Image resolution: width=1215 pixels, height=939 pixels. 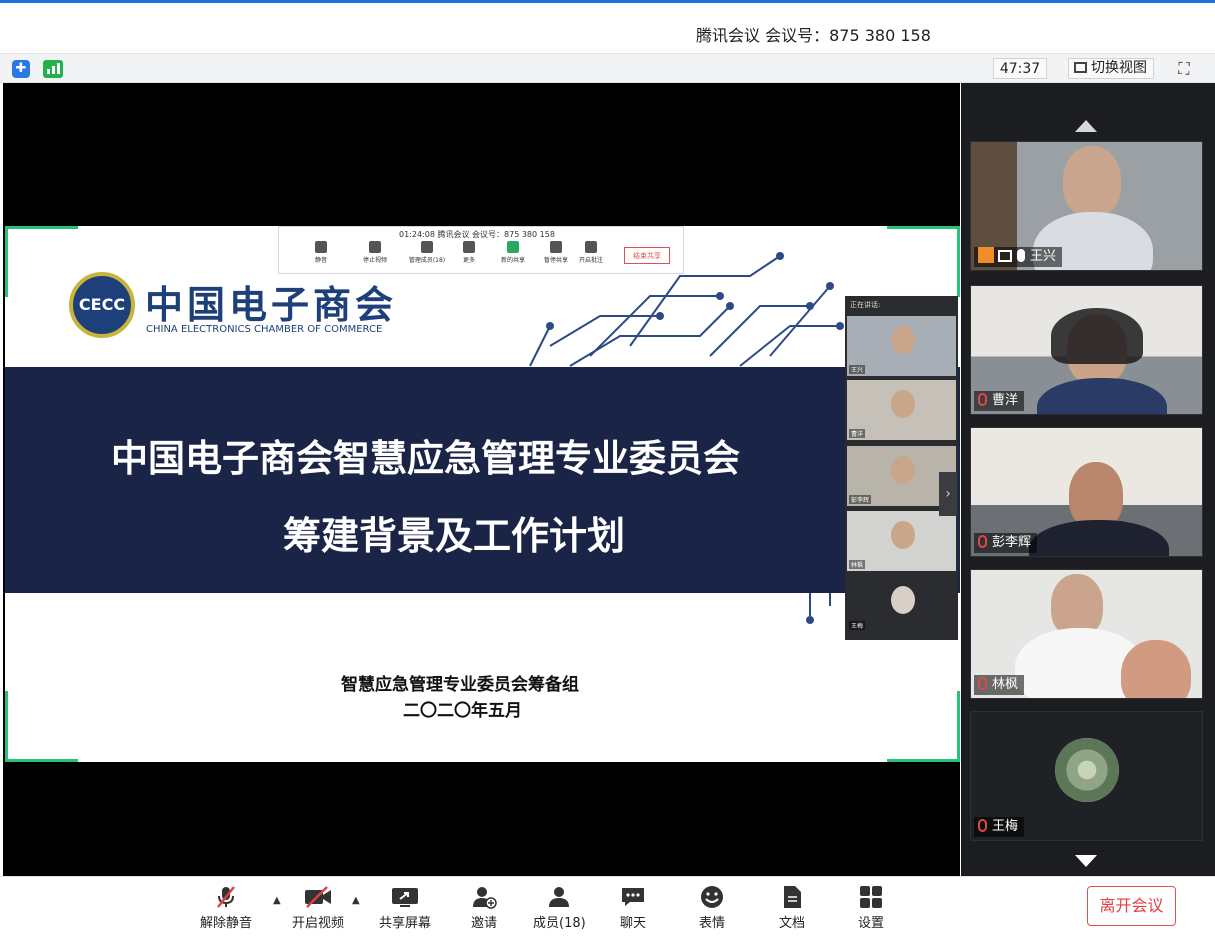 I want to click on share-screen-label: 共享屏幕, so click(x=405, y=923).